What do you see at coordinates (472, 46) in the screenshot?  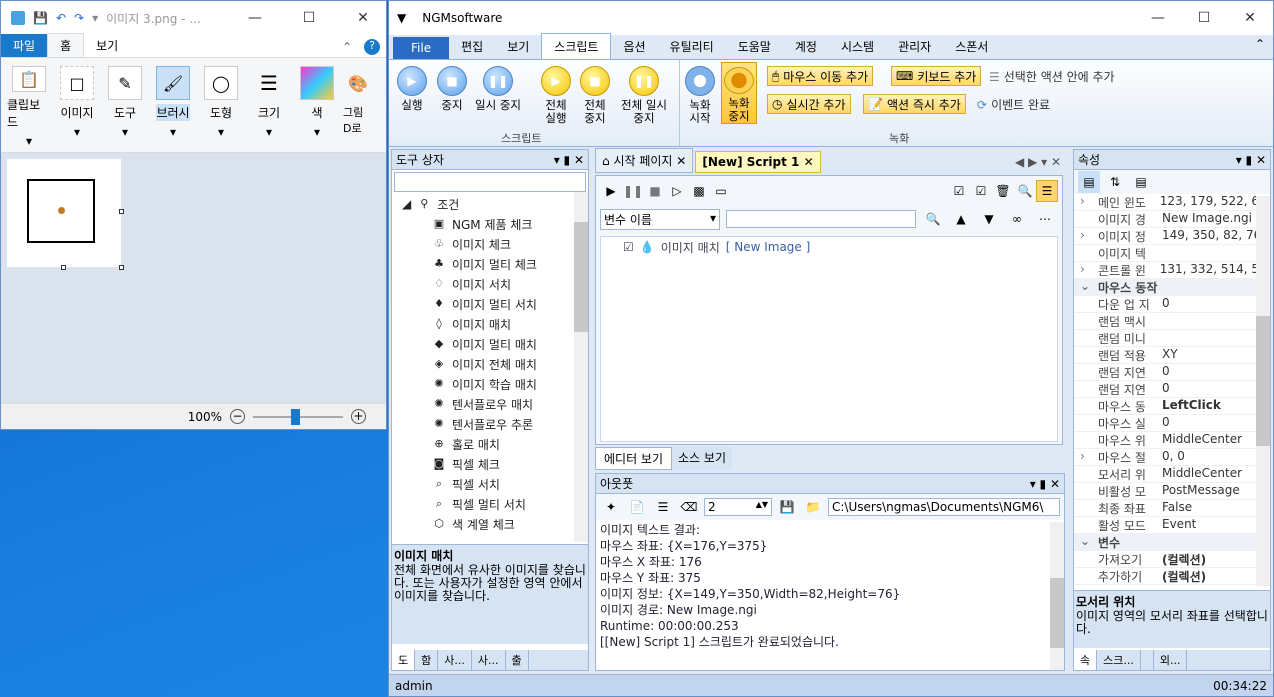 I see `menu-edit: 편집` at bounding box center [472, 46].